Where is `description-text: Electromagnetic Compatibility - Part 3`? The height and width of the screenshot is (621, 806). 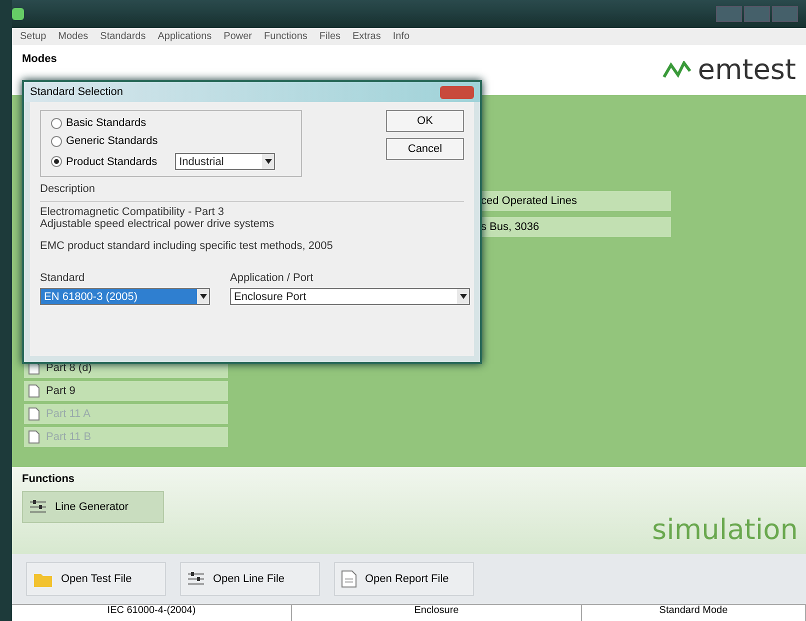
description-text: Electromagnetic Compatibility - Part 3 is located at coordinates (133, 212).